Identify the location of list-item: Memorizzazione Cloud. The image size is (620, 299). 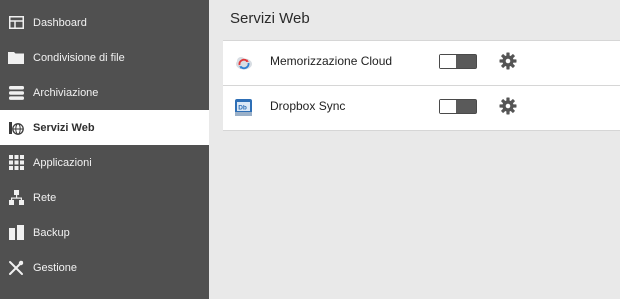
(421, 63).